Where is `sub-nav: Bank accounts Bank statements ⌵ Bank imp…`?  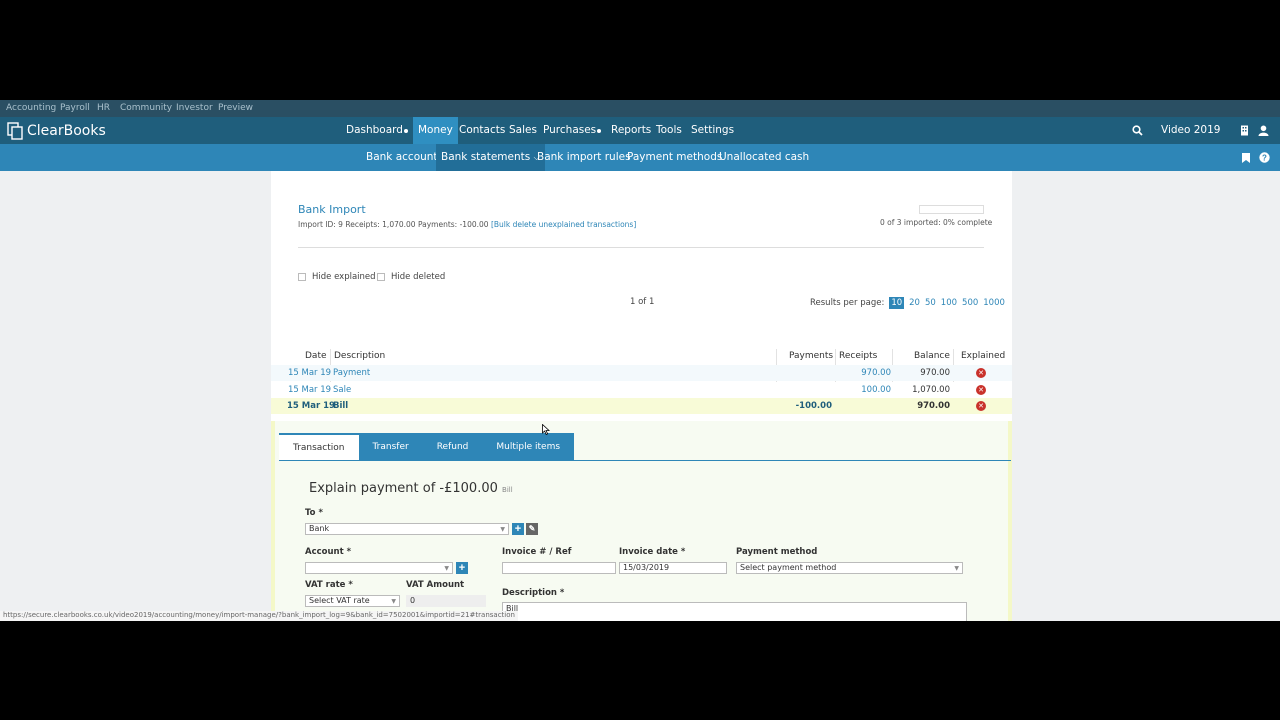 sub-nav: Bank accounts Bank statements ⌵ Bank imp… is located at coordinates (640, 157).